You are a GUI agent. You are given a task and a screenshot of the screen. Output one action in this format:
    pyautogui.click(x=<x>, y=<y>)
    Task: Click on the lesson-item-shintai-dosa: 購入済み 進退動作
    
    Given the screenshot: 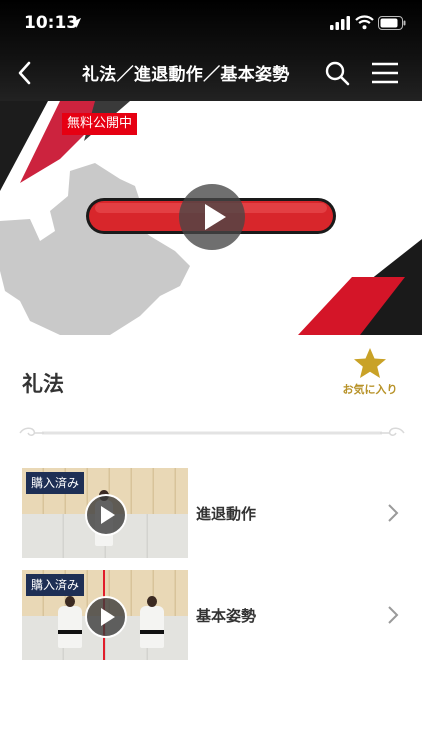 What is the action you would take?
    pyautogui.click(x=211, y=514)
    